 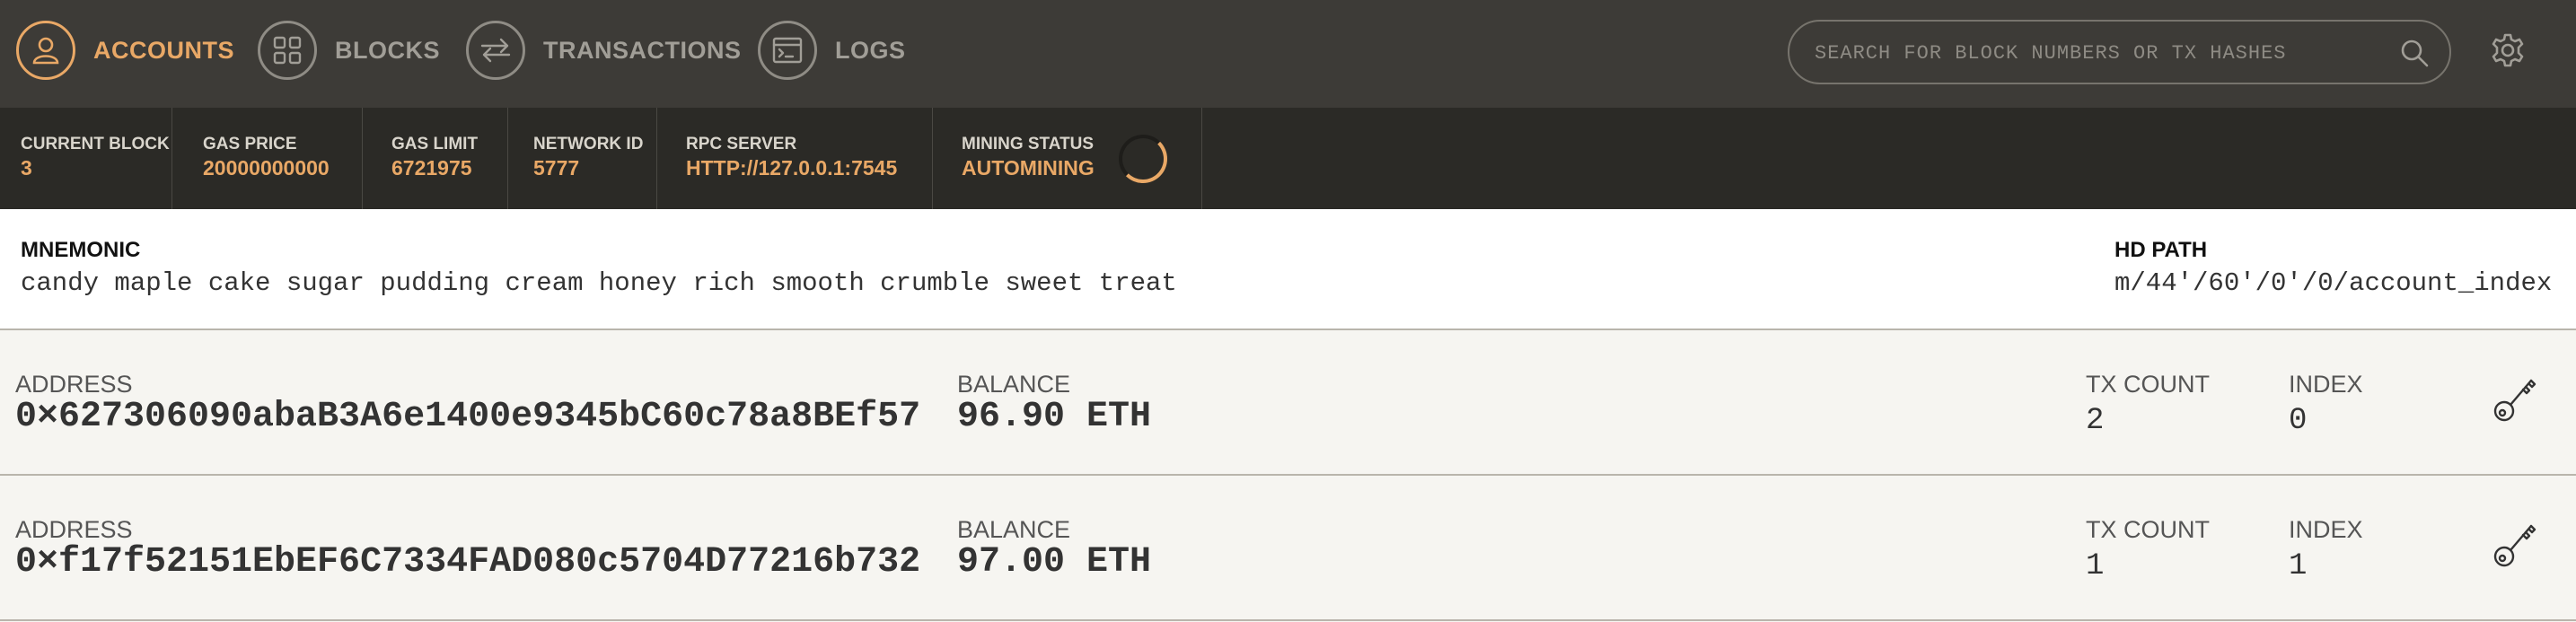 What do you see at coordinates (2414, 56) in the screenshot?
I see `search-icon` at bounding box center [2414, 56].